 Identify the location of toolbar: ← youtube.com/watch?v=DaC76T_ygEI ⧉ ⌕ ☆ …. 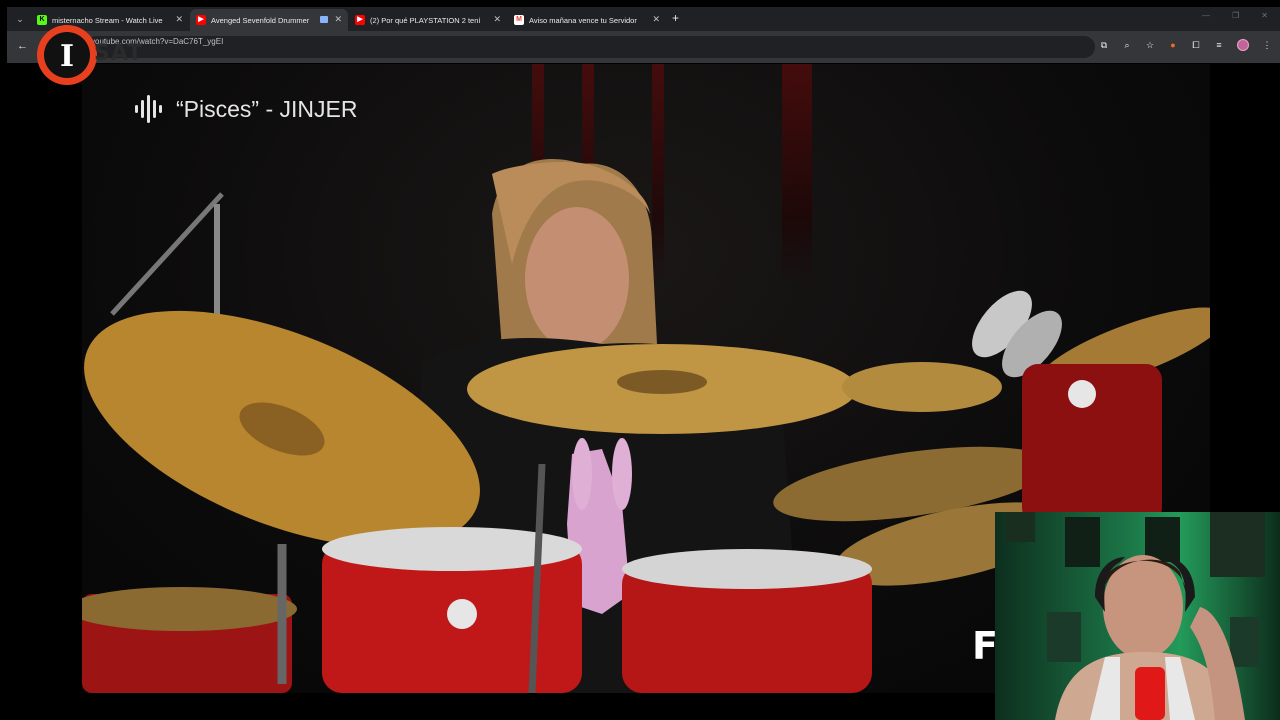
(643, 47).